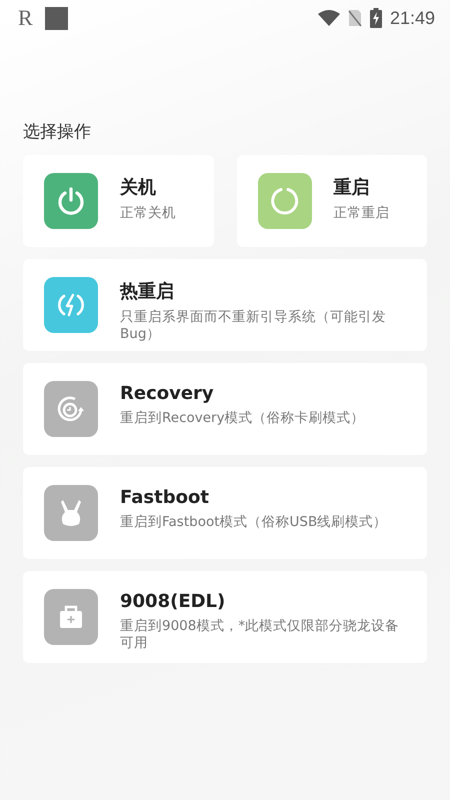 This screenshot has width=450, height=800. I want to click on action-title: 热重启, so click(147, 291).